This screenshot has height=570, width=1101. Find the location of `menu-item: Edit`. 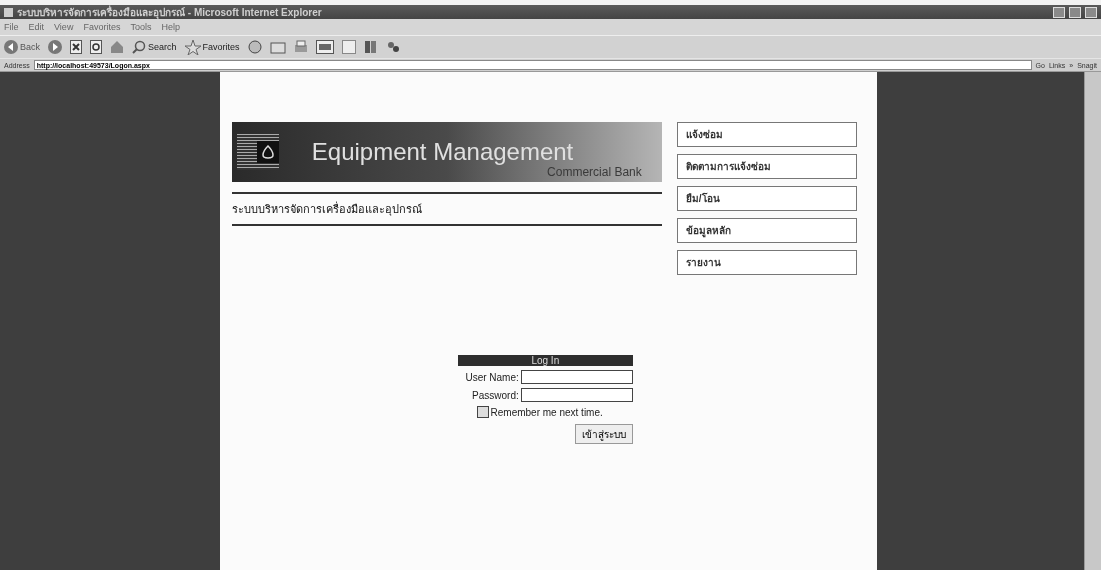

menu-item: Edit is located at coordinates (36, 27).